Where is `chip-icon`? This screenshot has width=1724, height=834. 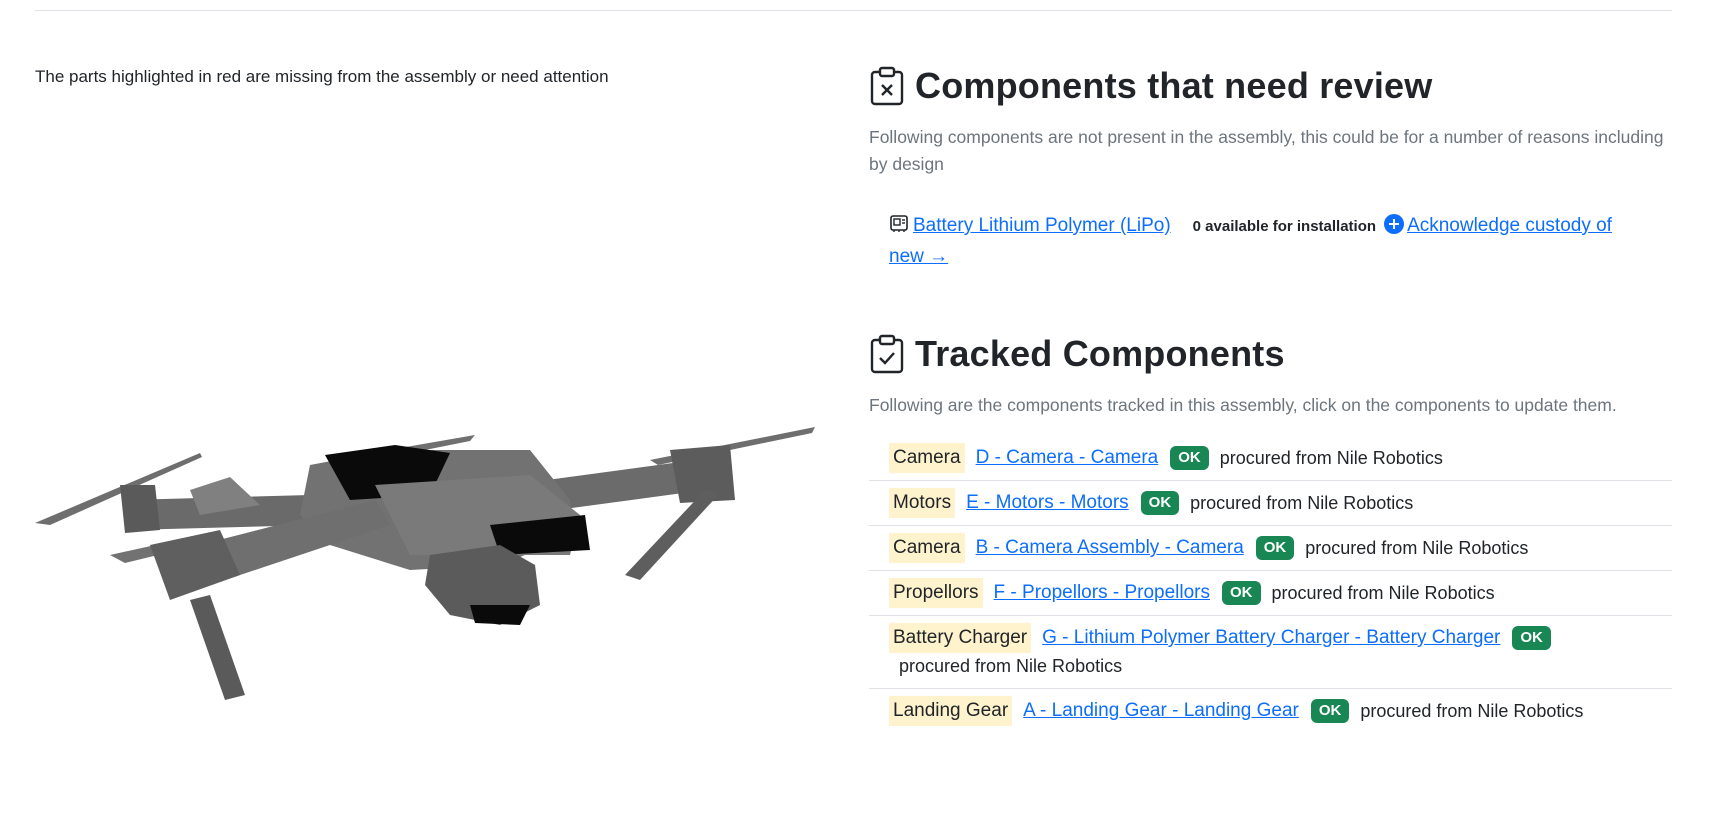
chip-icon is located at coordinates (899, 223).